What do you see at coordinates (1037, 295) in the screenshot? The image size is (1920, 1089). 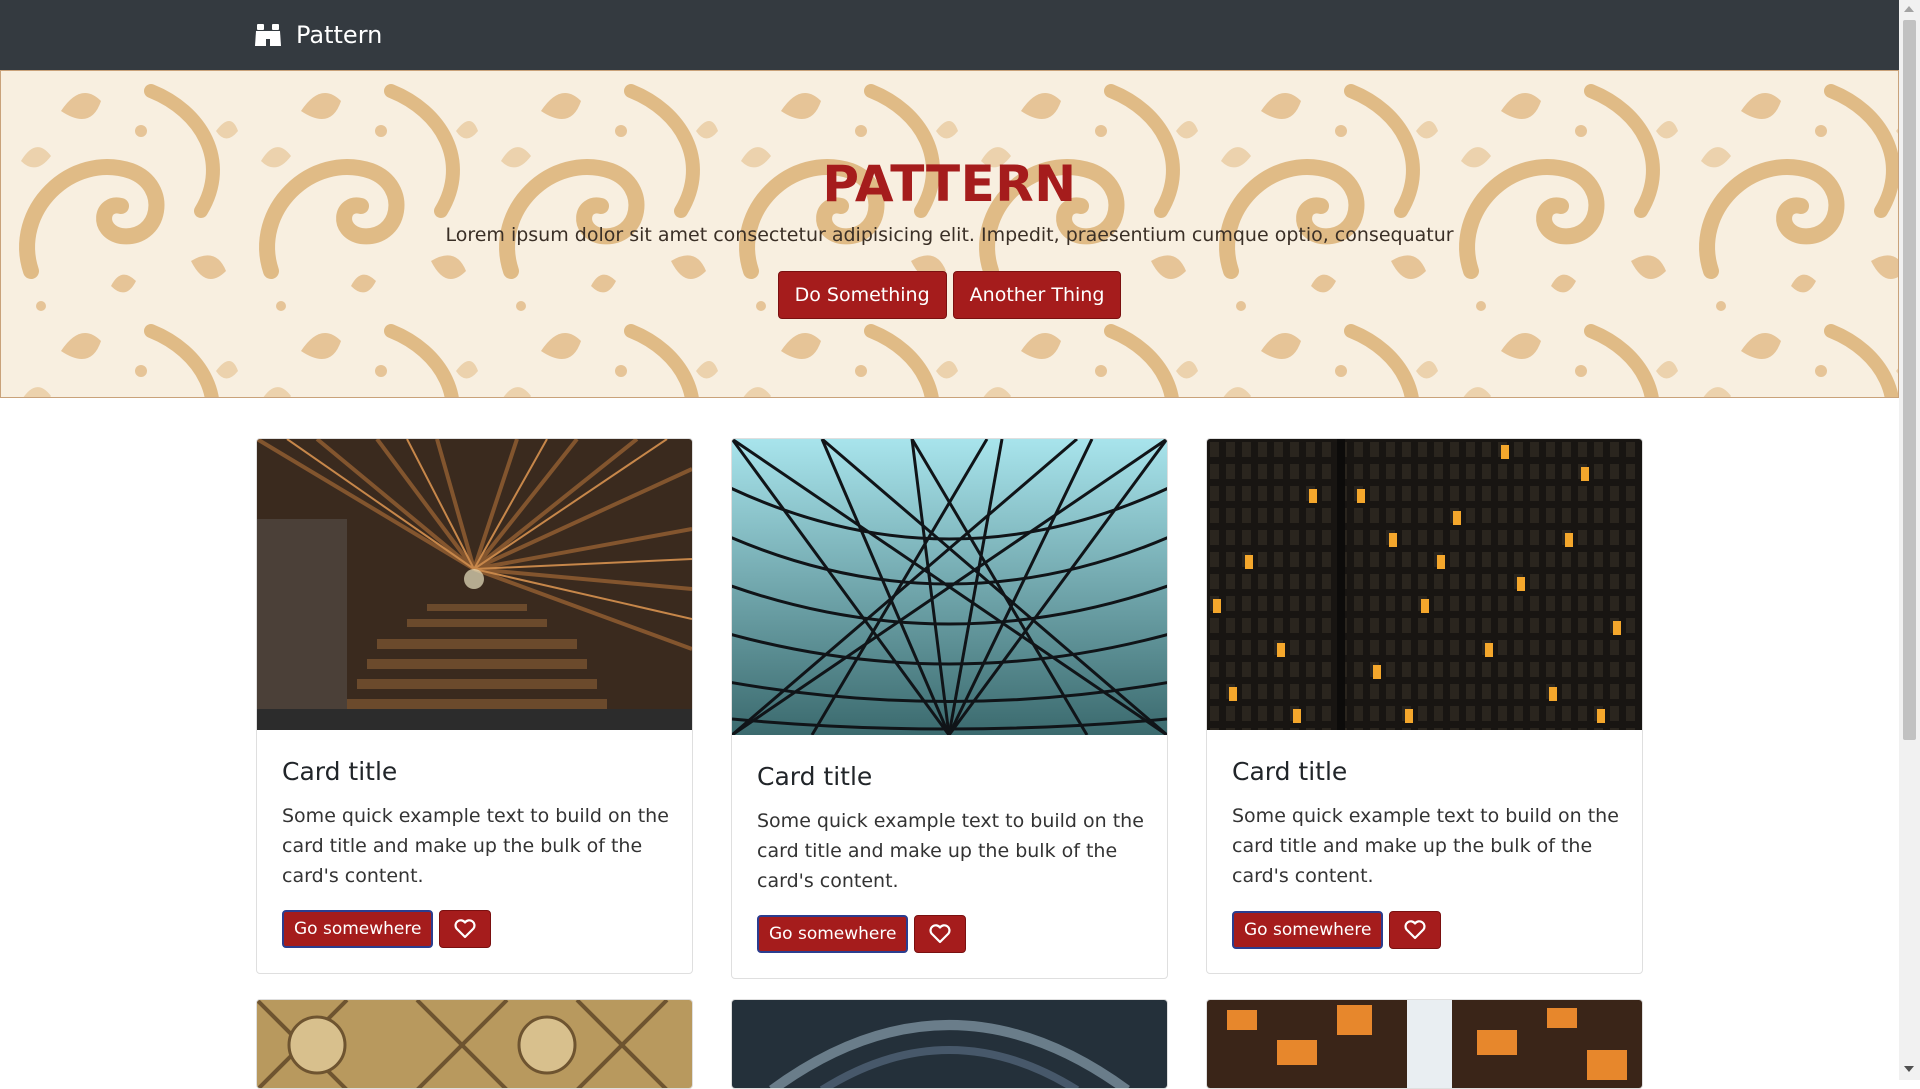 I see `another-thing-button: Another Thing` at bounding box center [1037, 295].